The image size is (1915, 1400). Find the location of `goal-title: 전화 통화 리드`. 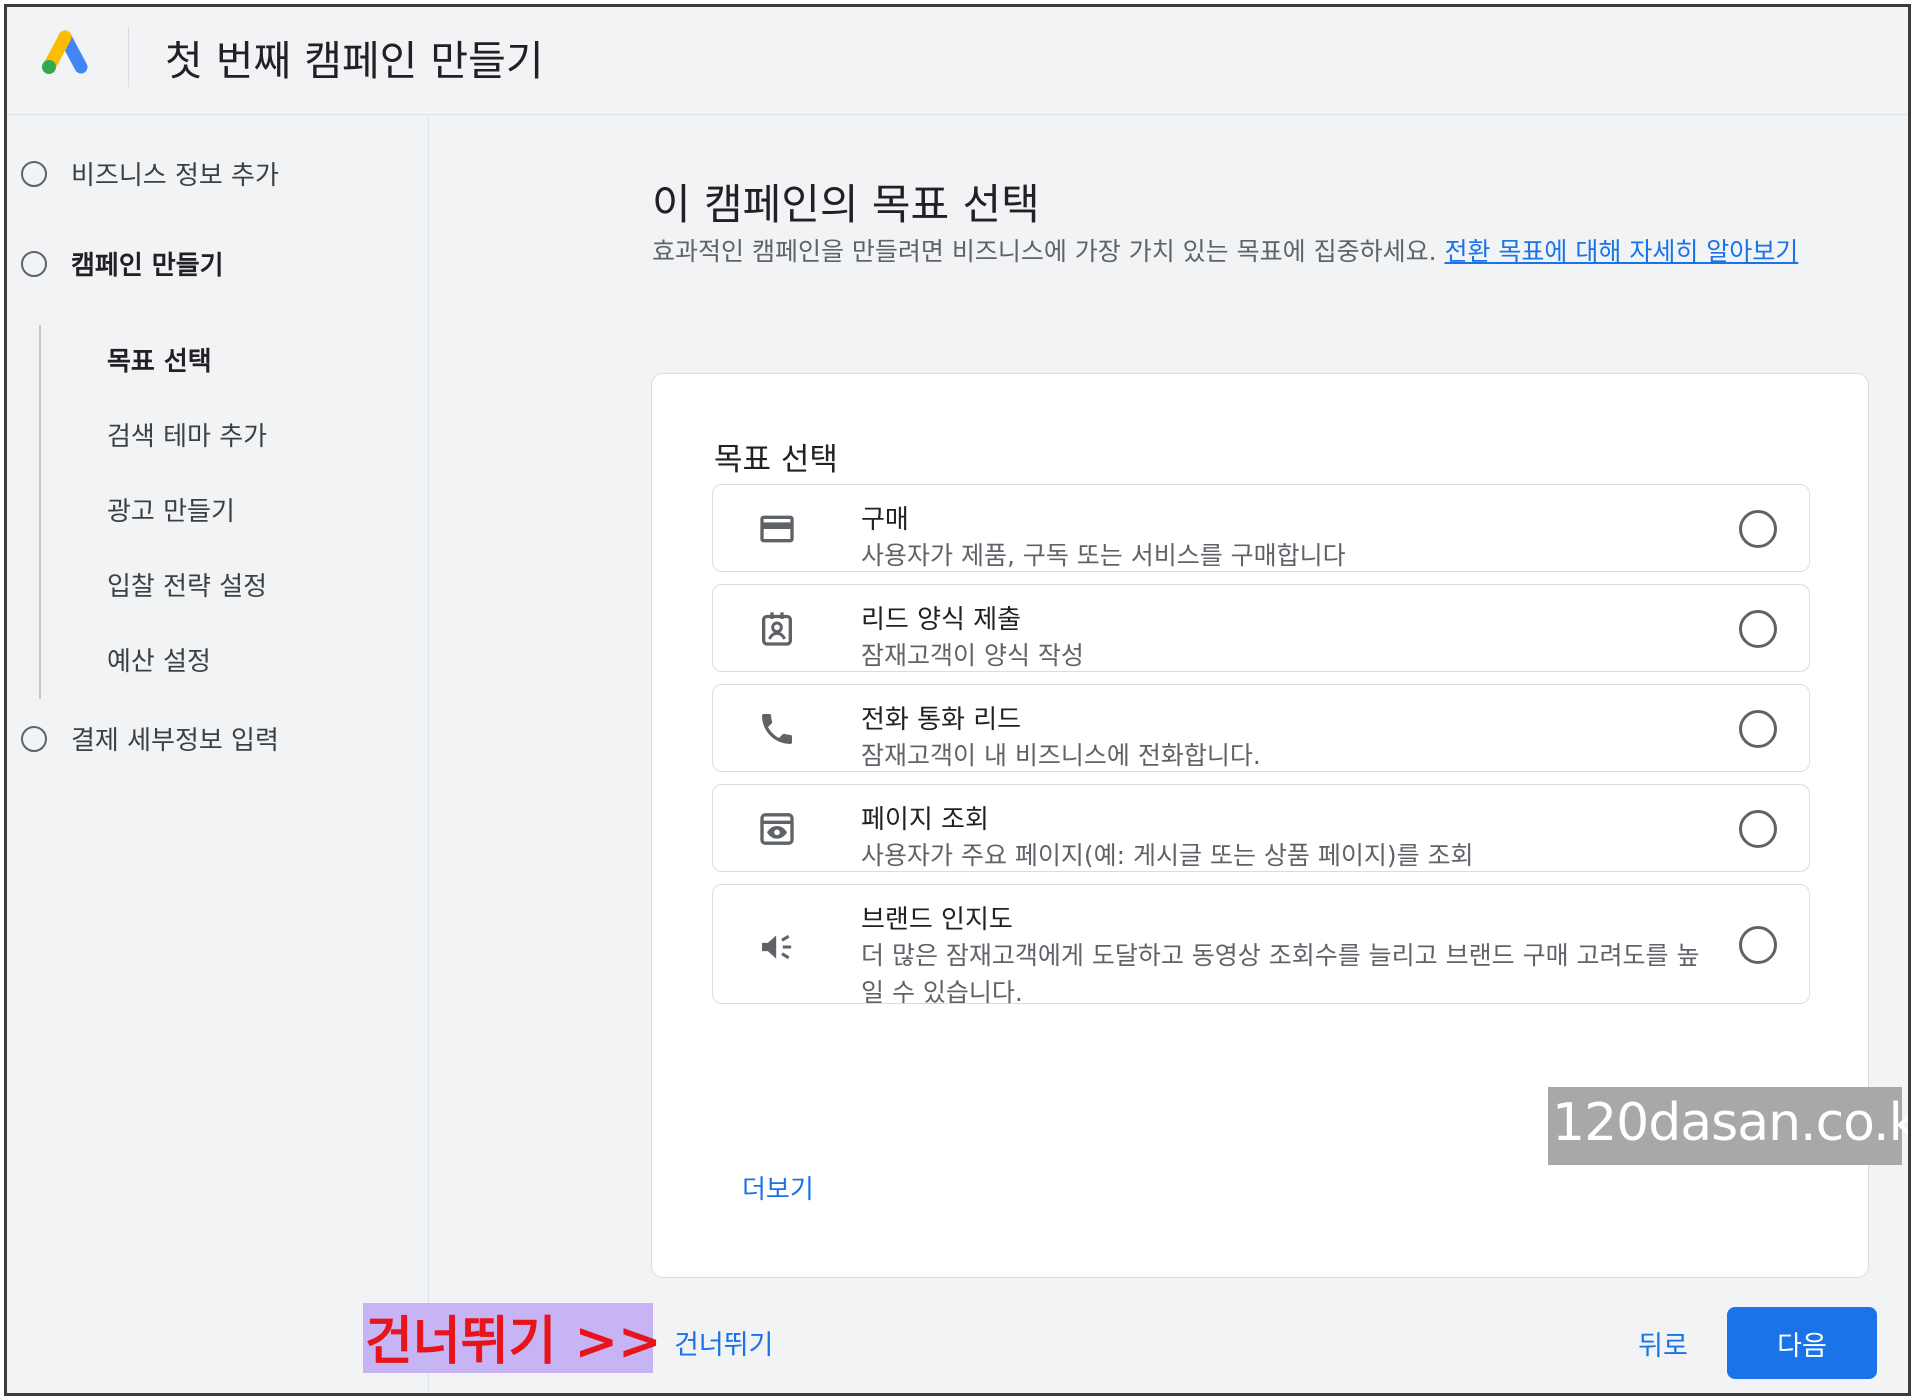

goal-title: 전화 통화 리드 is located at coordinates (941, 720).